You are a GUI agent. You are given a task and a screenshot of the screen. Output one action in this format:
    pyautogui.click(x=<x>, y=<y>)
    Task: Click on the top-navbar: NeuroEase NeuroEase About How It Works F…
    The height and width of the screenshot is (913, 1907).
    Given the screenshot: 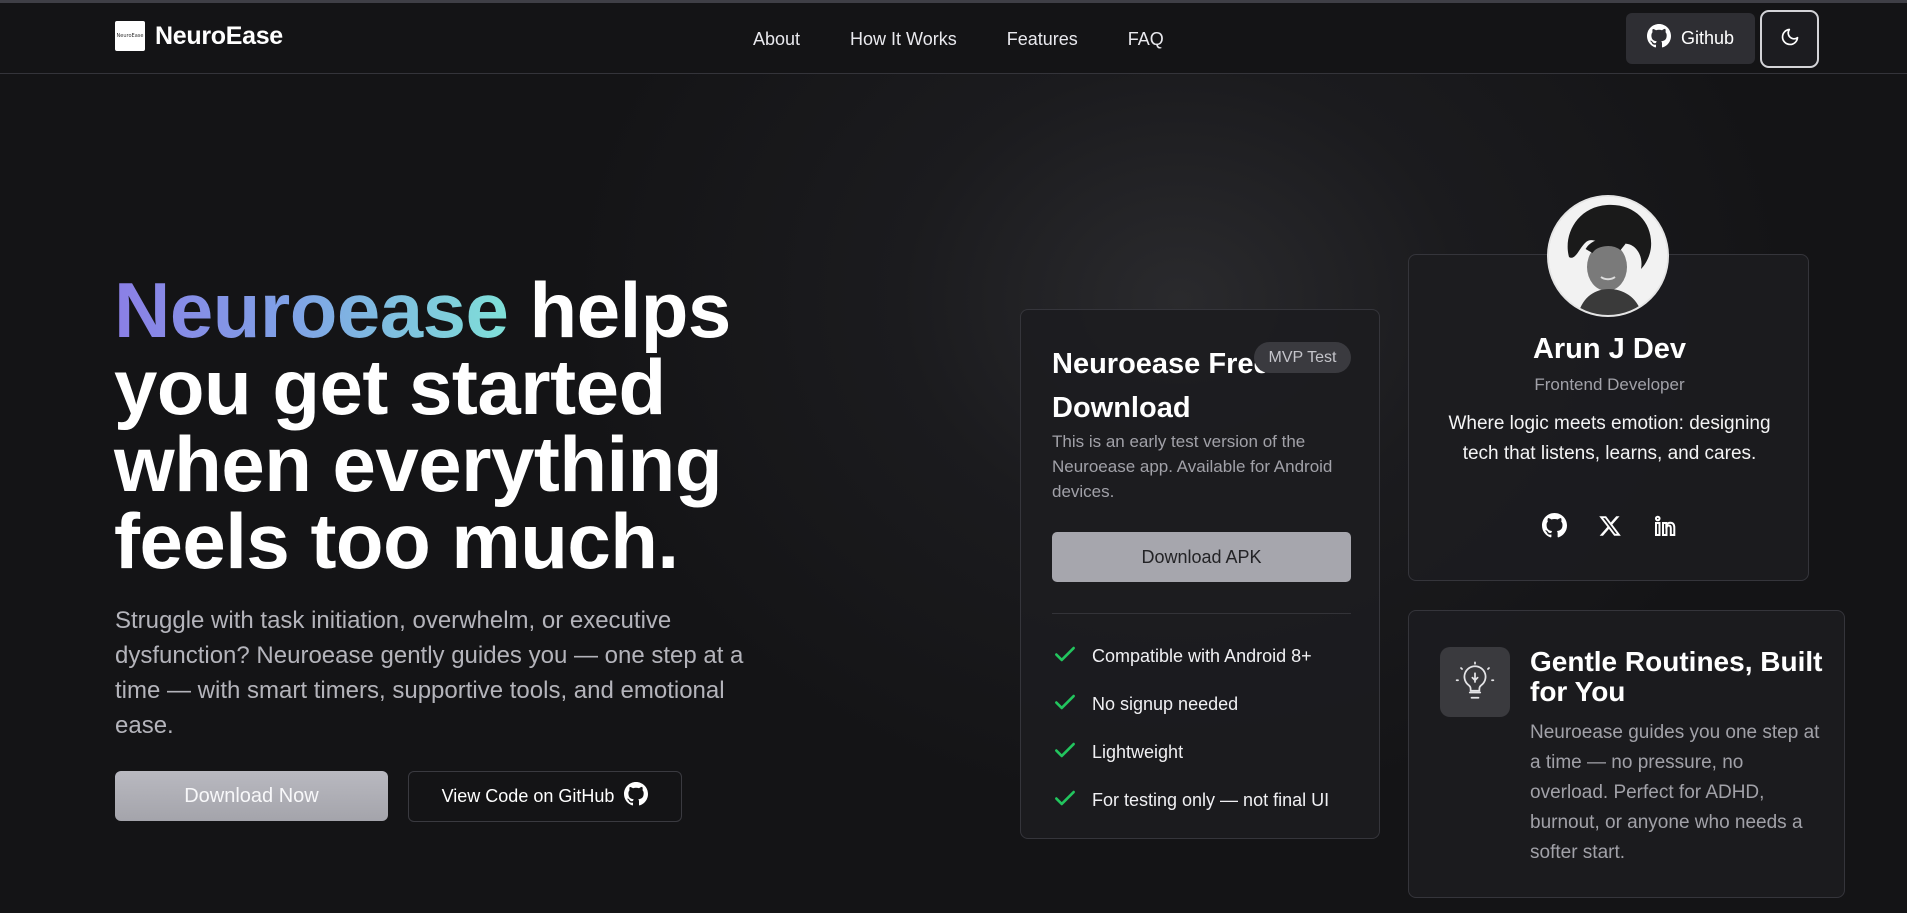 What is the action you would take?
    pyautogui.click(x=953, y=38)
    